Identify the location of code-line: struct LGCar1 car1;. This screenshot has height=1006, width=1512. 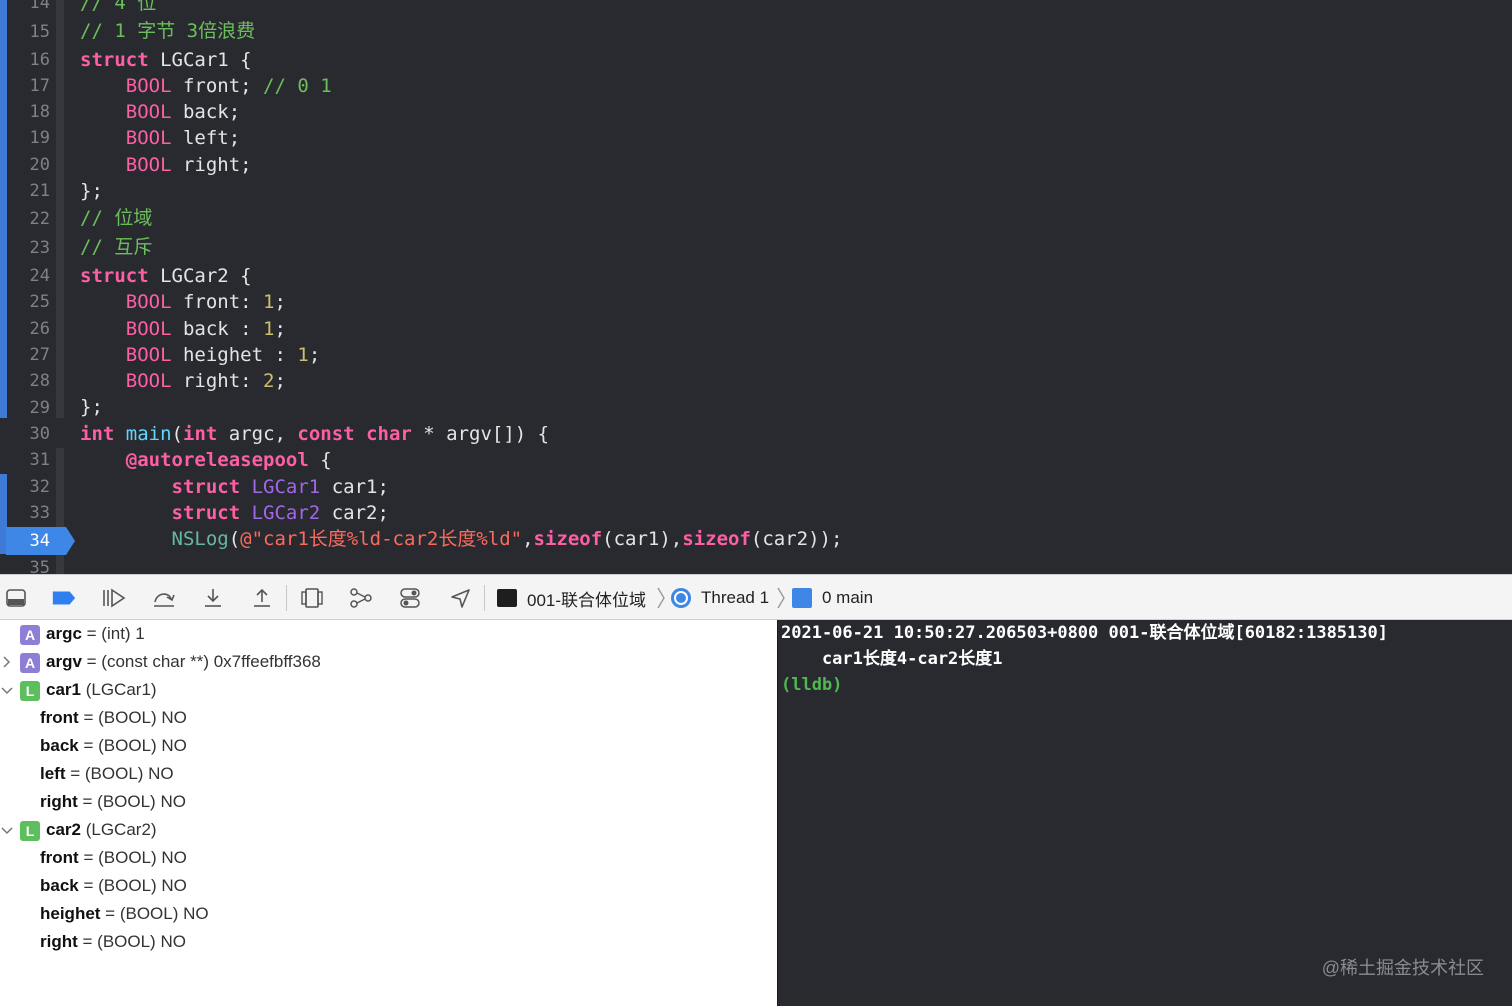
(234, 487).